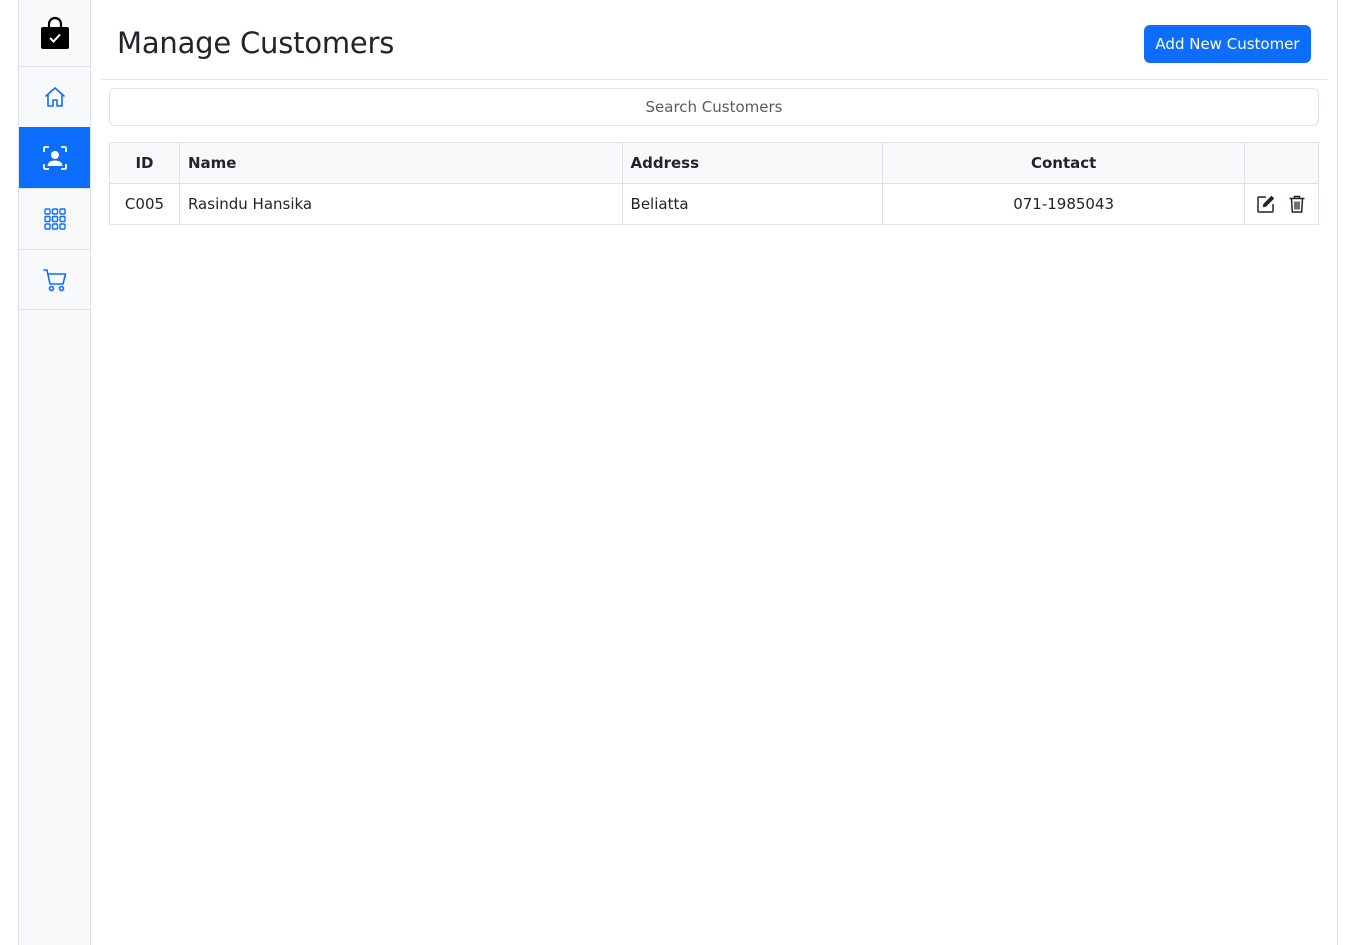 This screenshot has width=1352, height=945. I want to click on delete-button, so click(1297, 204).